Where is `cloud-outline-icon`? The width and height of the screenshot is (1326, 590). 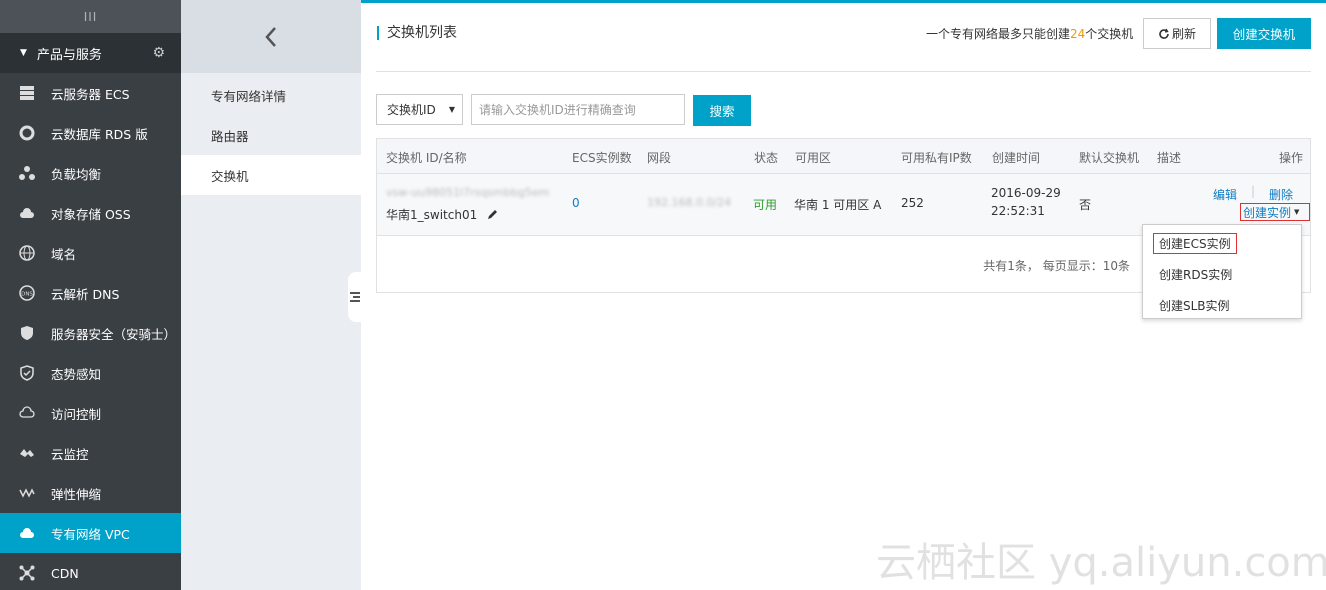 cloud-outline-icon is located at coordinates (27, 413).